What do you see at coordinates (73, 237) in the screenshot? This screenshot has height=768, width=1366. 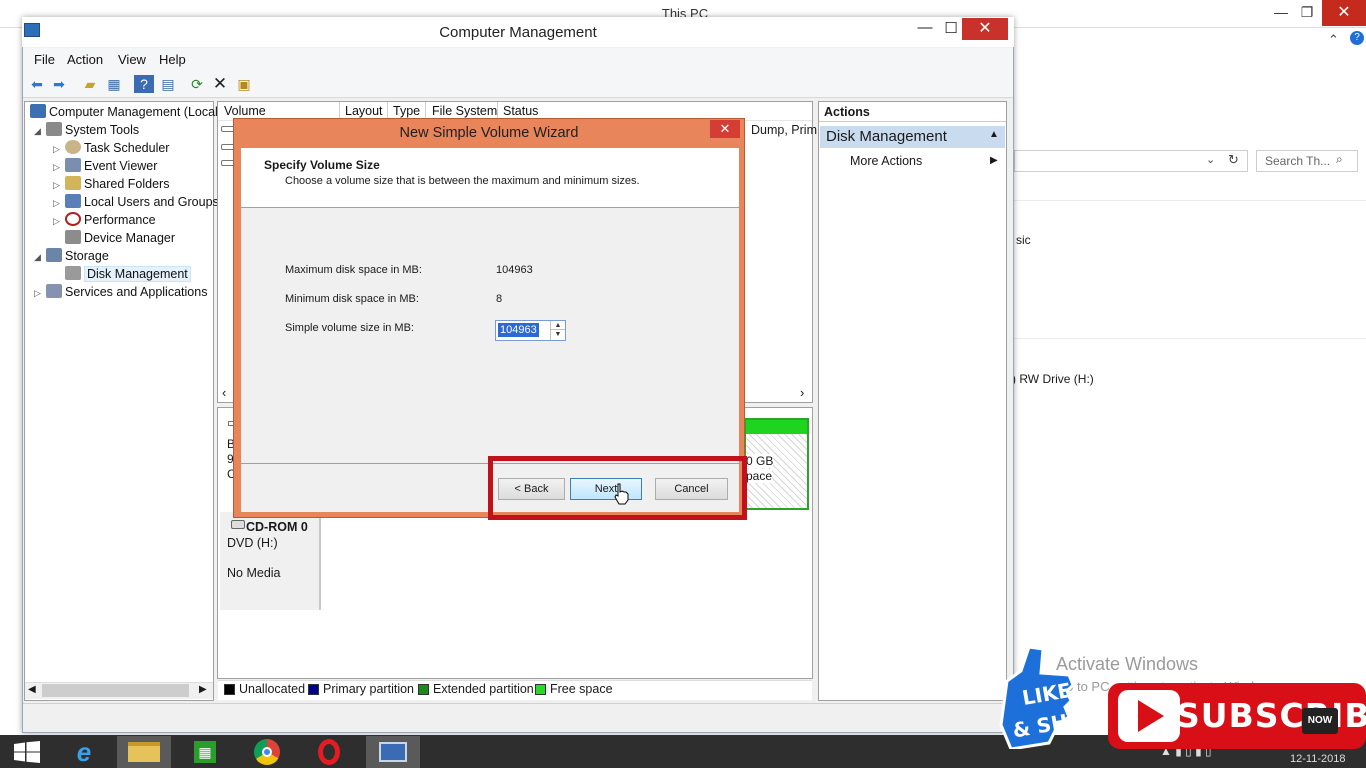 I see `device-manager-icon` at bounding box center [73, 237].